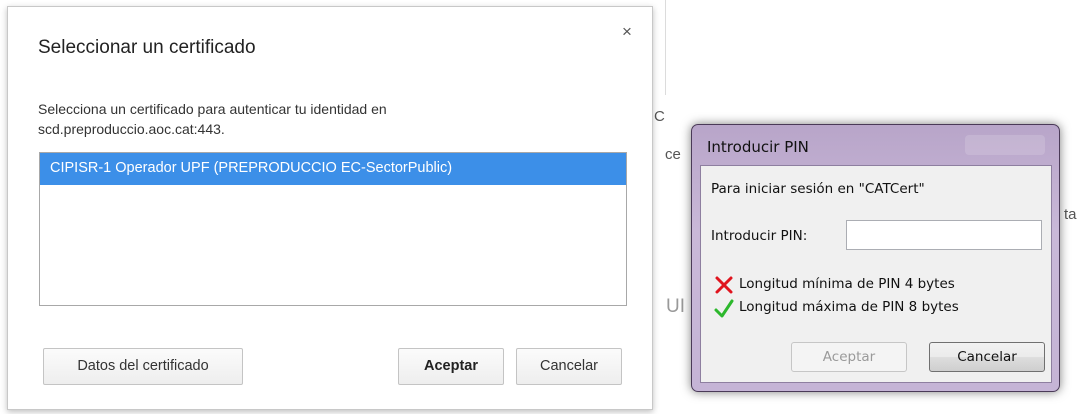 The height and width of the screenshot is (414, 1079). I want to click on background-text-fragment: C, so click(659, 116).